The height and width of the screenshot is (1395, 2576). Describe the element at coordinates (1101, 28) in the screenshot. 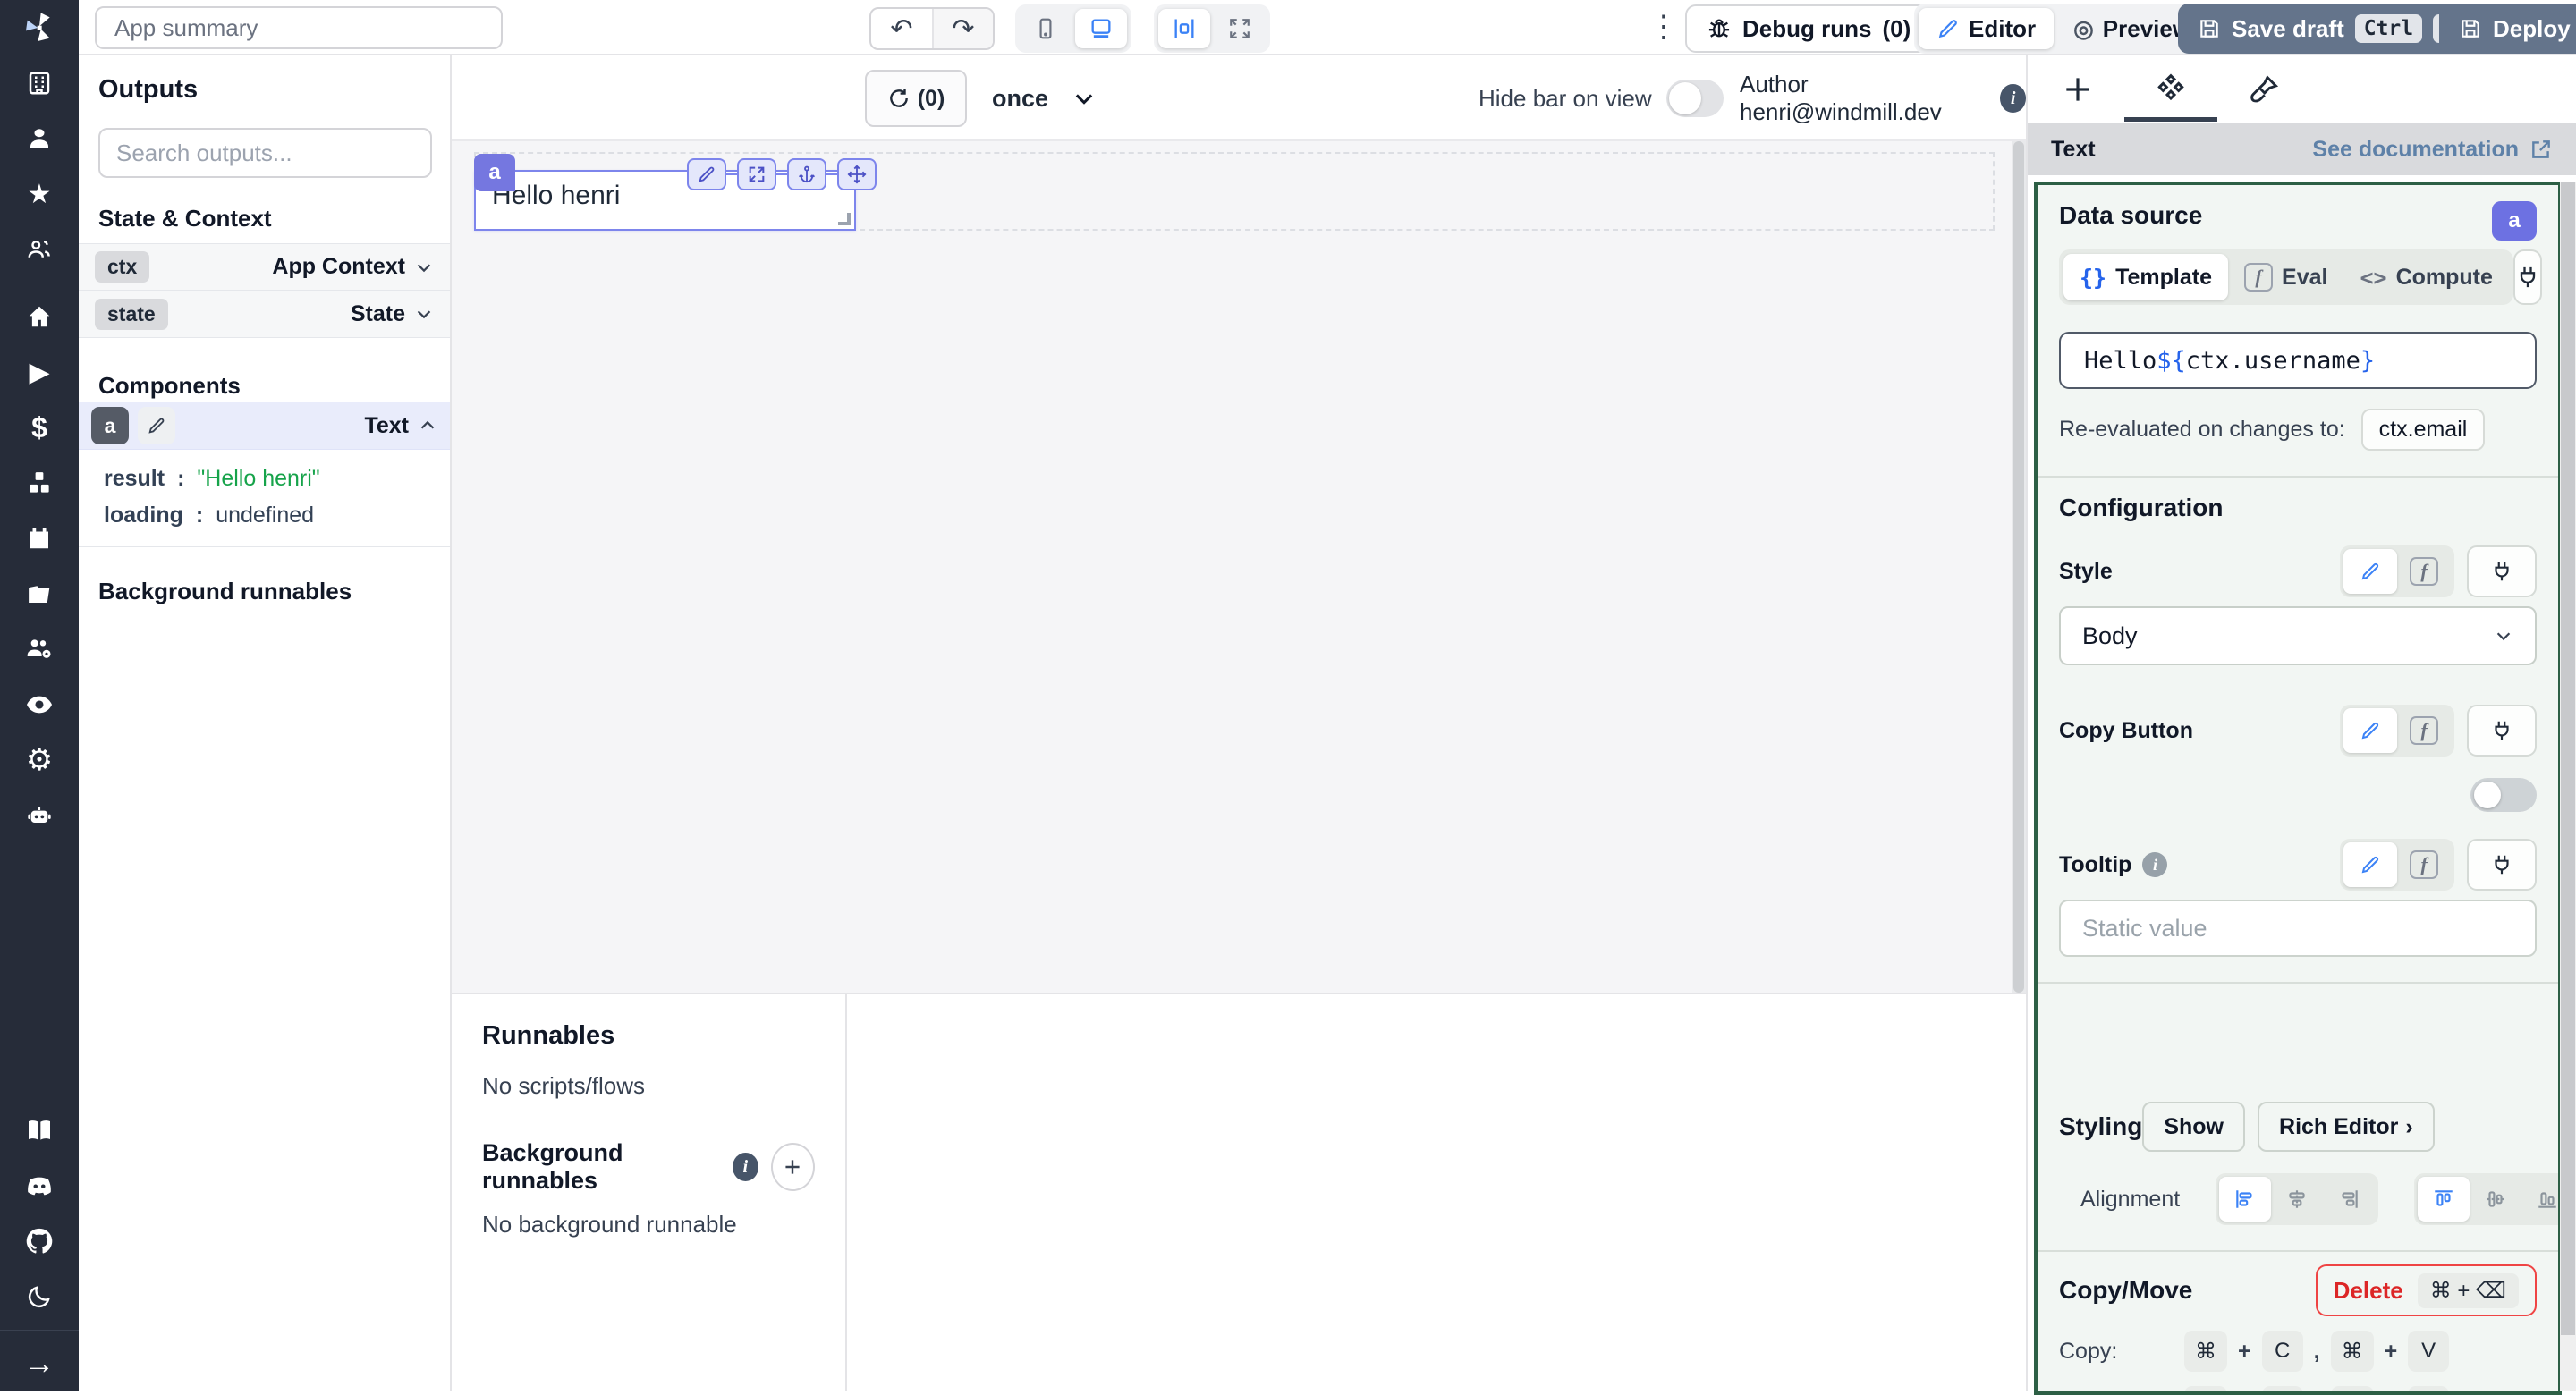

I see `desktop-view-button` at that location.